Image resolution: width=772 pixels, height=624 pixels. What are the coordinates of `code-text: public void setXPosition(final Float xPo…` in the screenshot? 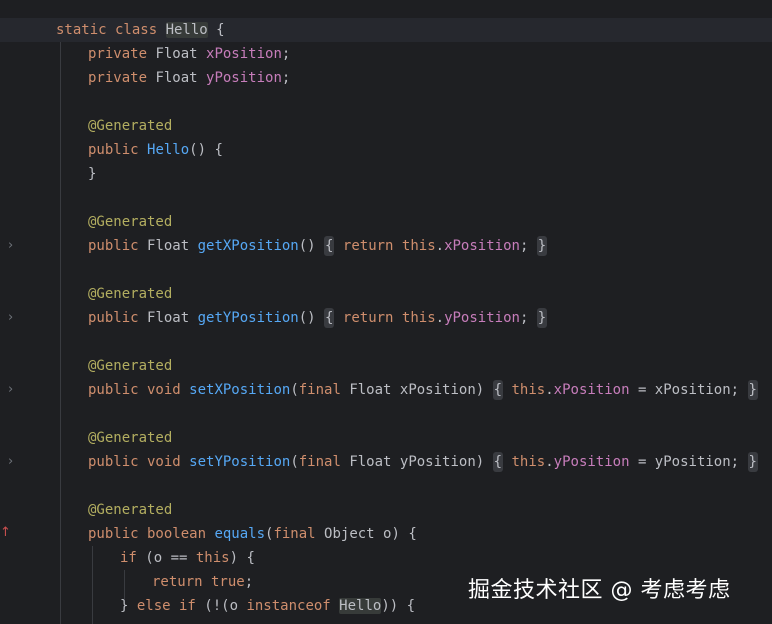 It's located at (423, 390).